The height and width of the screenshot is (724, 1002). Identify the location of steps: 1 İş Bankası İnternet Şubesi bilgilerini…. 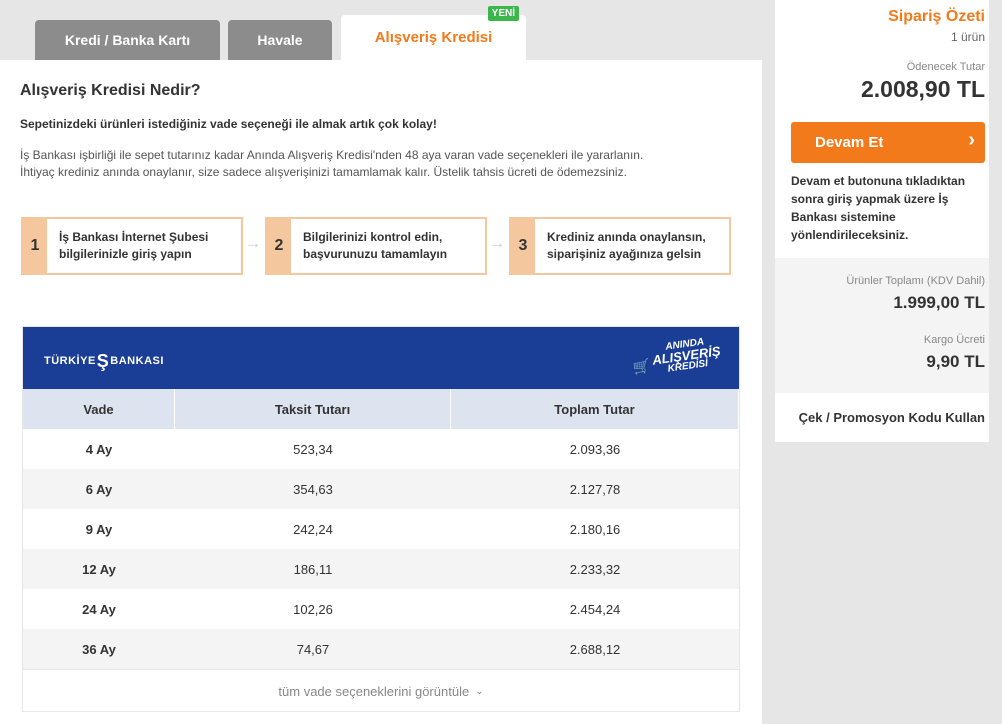
(377, 246).